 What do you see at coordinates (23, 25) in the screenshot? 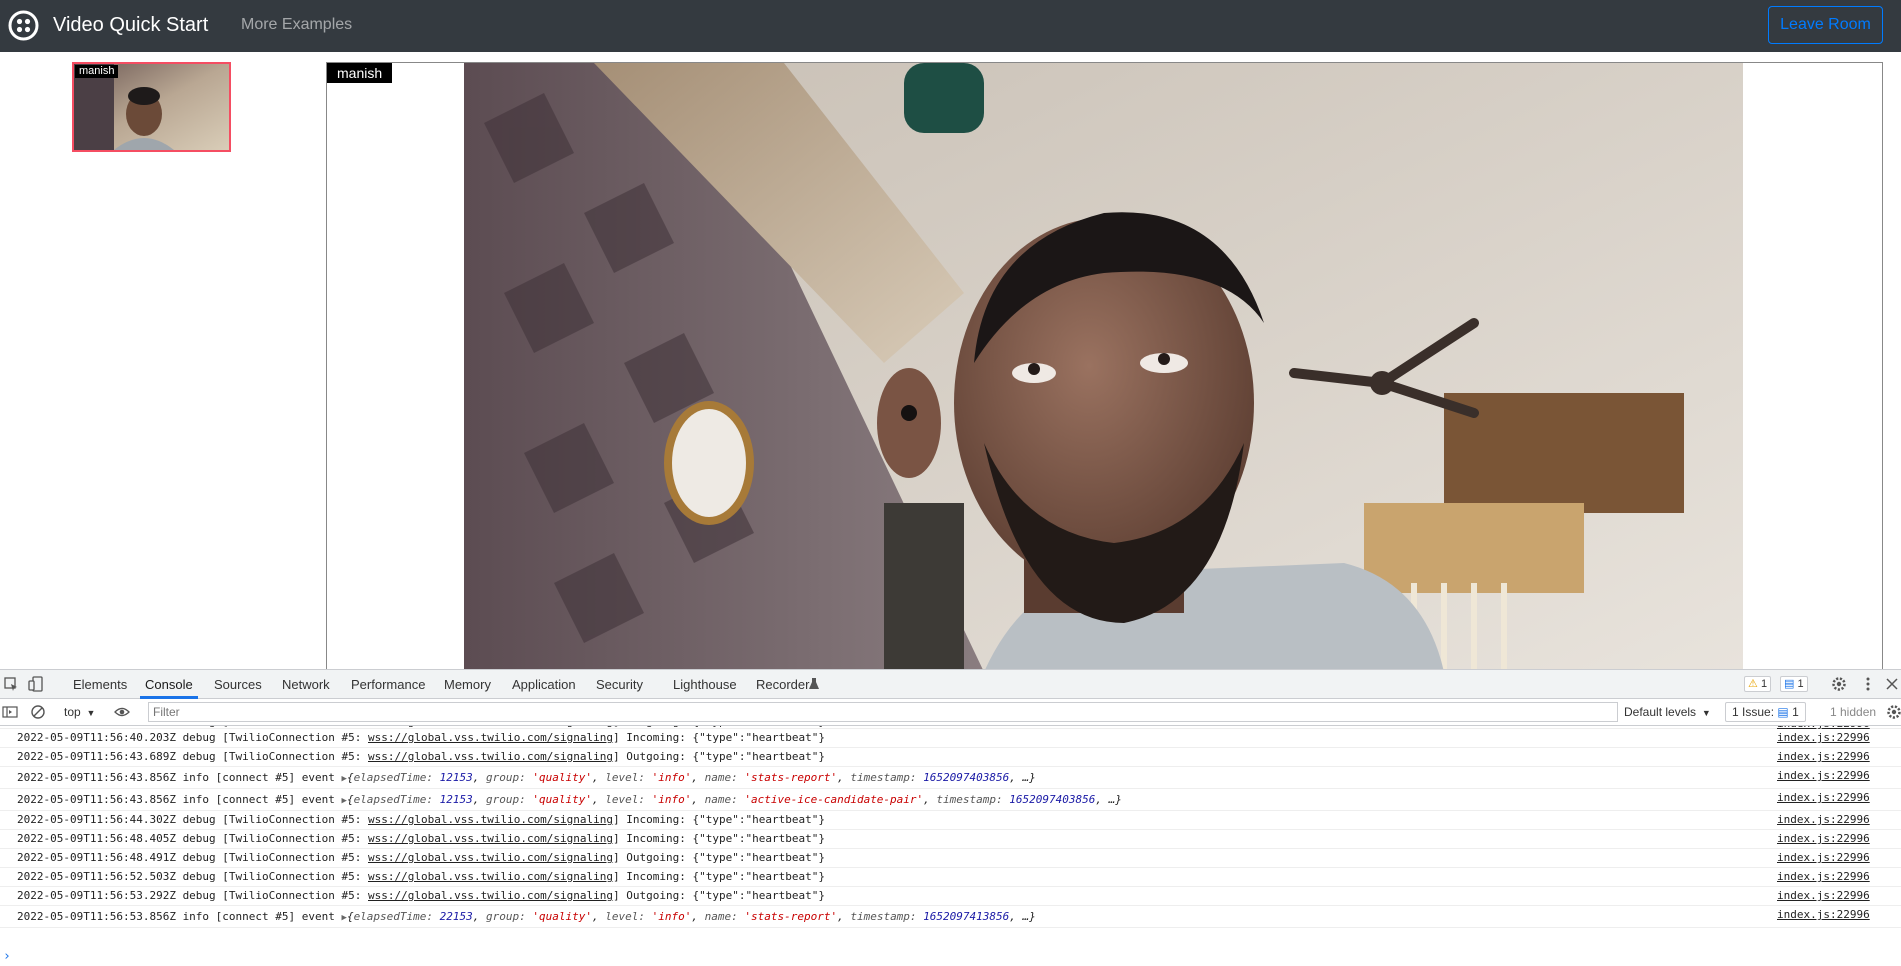
I see `twilio-logo-icon` at bounding box center [23, 25].